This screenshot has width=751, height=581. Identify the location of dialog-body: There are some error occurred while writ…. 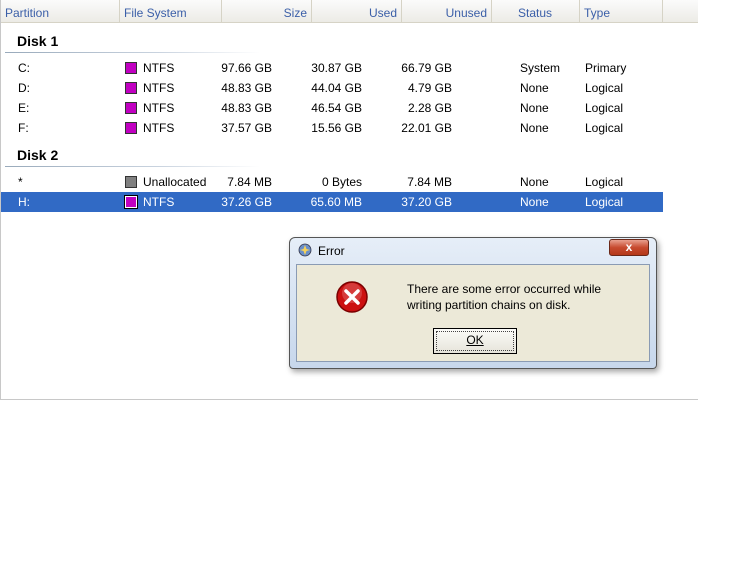
(473, 313).